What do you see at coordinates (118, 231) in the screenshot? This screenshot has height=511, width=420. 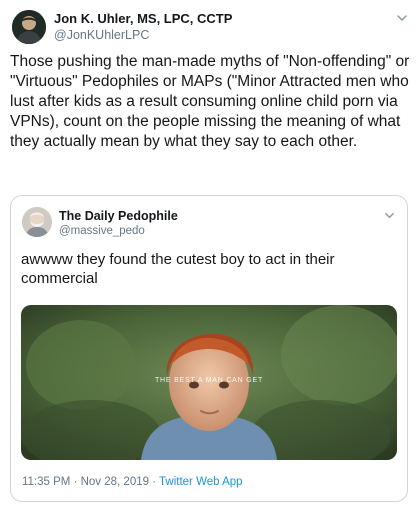 I see `quoted-author-handle: @massive_pedo` at bounding box center [118, 231].